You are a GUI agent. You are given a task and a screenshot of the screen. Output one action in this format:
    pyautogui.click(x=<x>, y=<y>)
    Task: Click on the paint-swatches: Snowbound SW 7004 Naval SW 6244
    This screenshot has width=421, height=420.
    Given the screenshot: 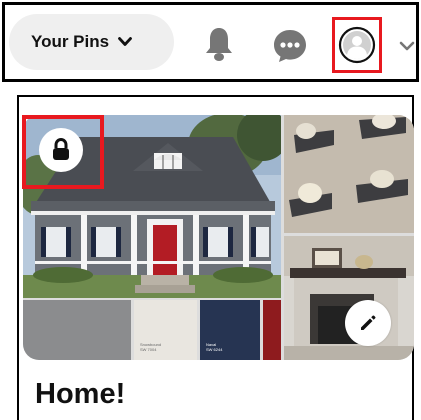 What is the action you would take?
    pyautogui.click(x=152, y=330)
    